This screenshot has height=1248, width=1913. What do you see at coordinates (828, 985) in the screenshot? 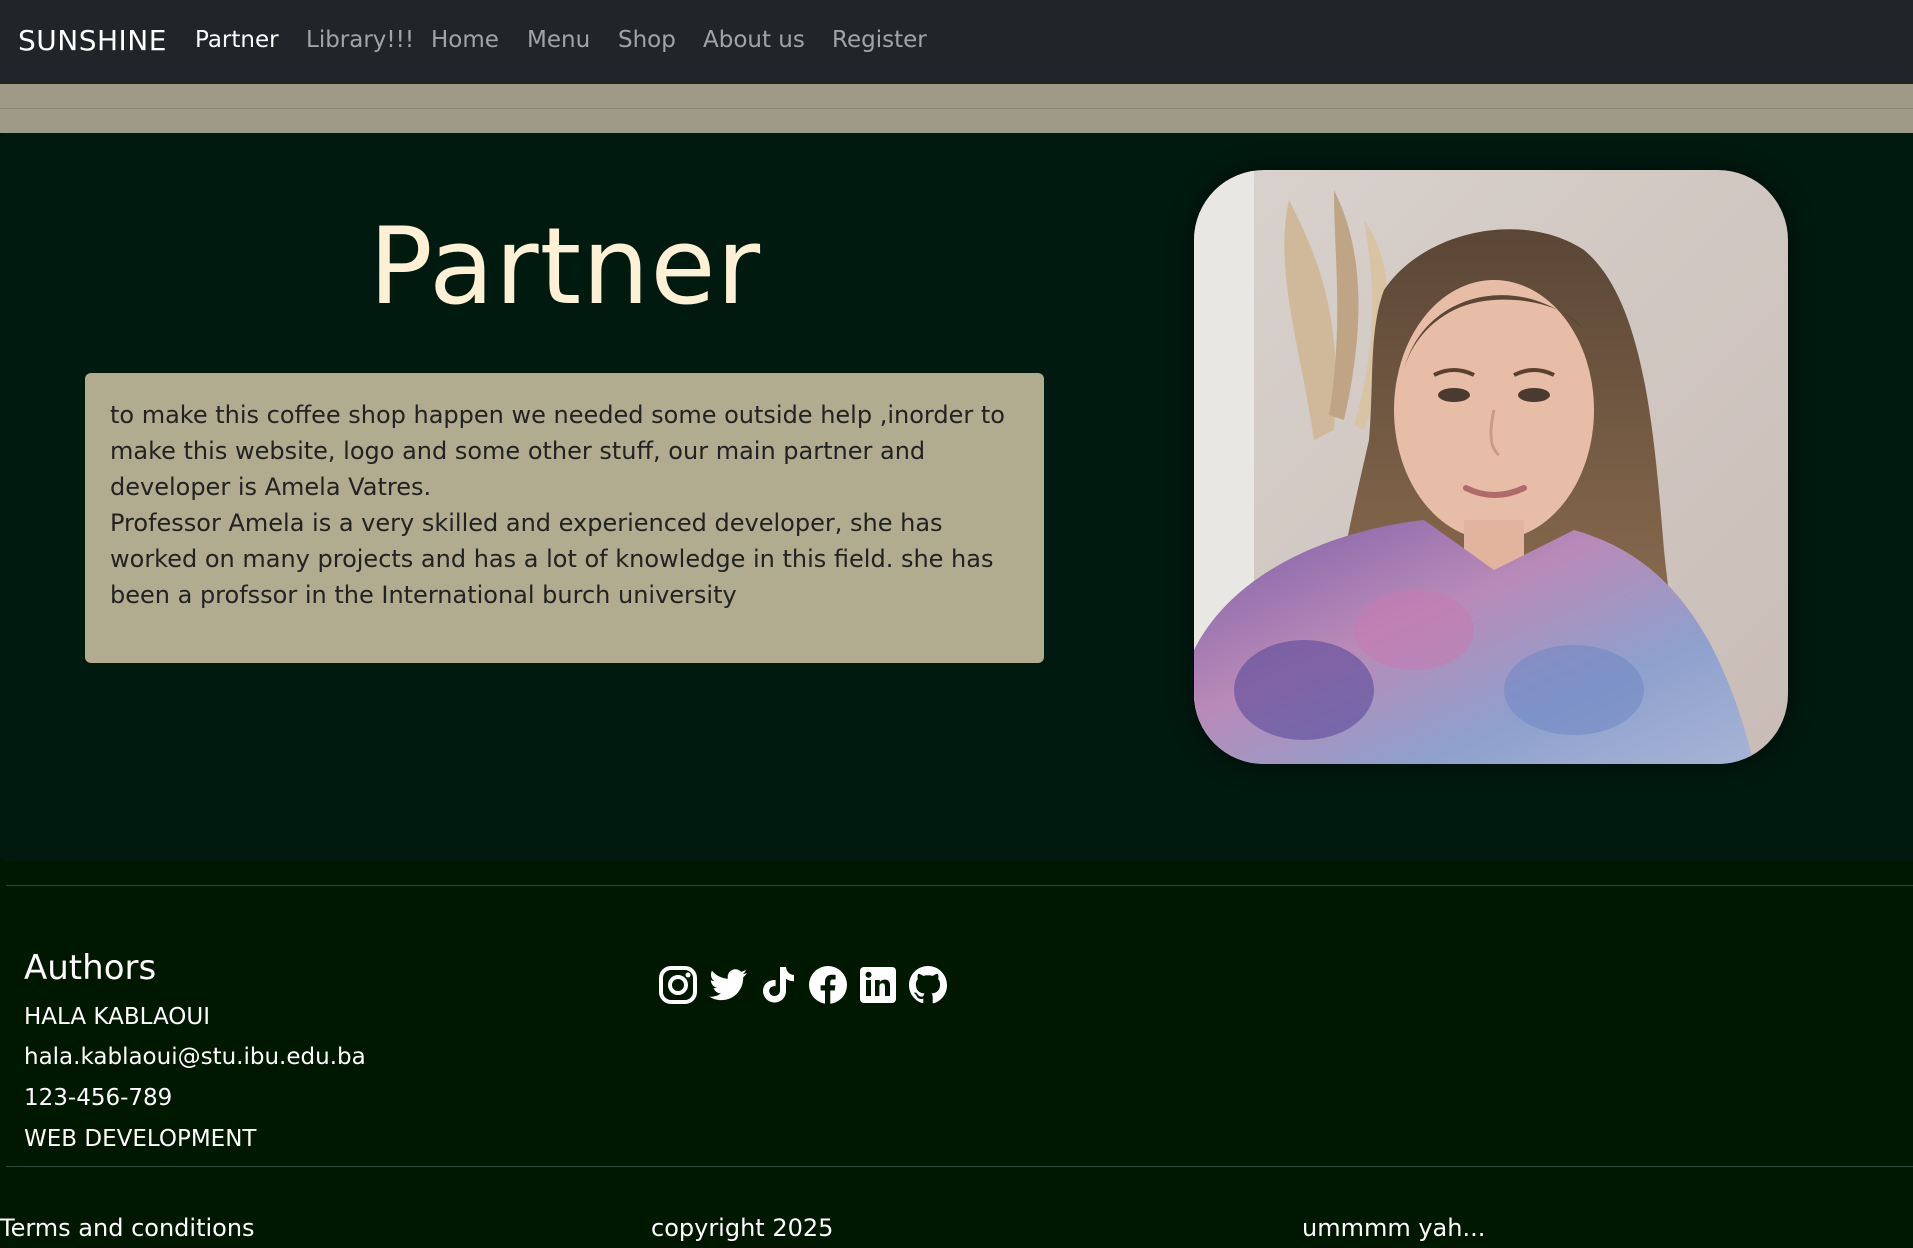
I see `facebook-icon` at bounding box center [828, 985].